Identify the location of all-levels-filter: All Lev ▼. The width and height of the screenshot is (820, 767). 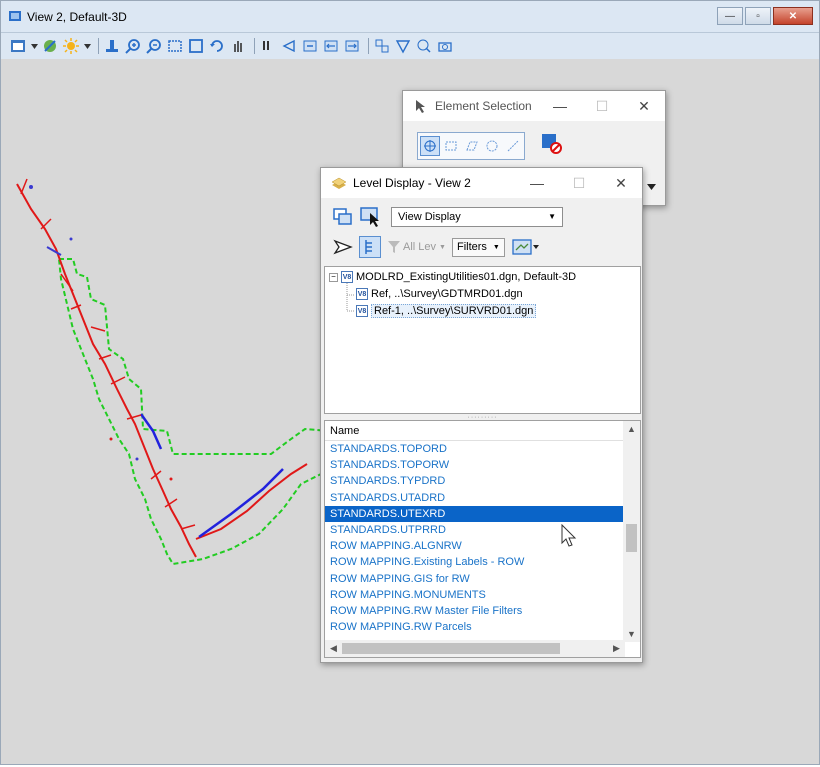
(416, 247).